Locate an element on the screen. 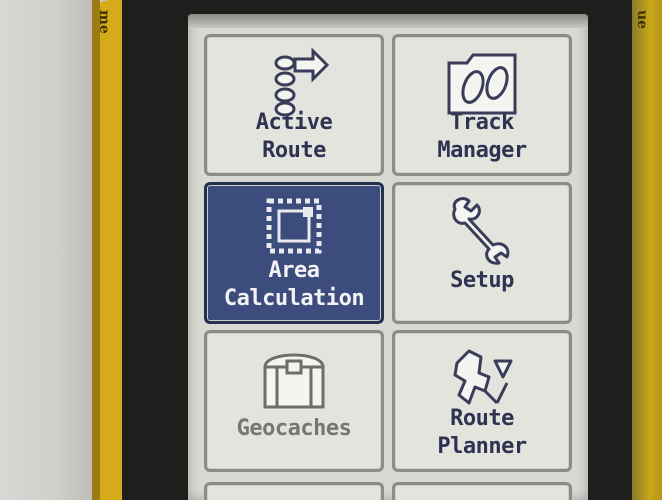  wrench-icon is located at coordinates (481, 231).